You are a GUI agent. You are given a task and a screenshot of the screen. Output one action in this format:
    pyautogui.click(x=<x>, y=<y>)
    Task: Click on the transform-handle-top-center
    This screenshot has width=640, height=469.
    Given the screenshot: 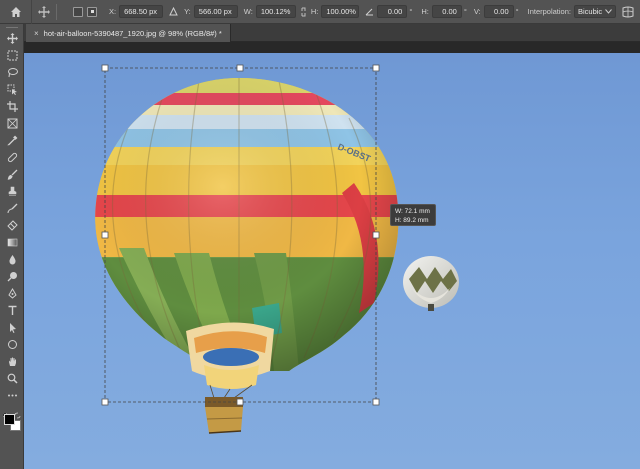 What is the action you would take?
    pyautogui.click(x=240, y=68)
    